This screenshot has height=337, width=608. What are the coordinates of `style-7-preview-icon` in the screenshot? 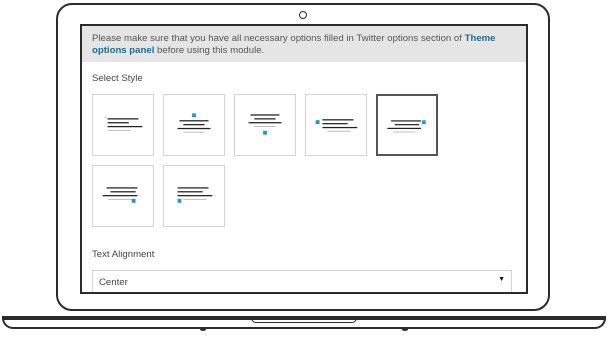 It's located at (195, 195).